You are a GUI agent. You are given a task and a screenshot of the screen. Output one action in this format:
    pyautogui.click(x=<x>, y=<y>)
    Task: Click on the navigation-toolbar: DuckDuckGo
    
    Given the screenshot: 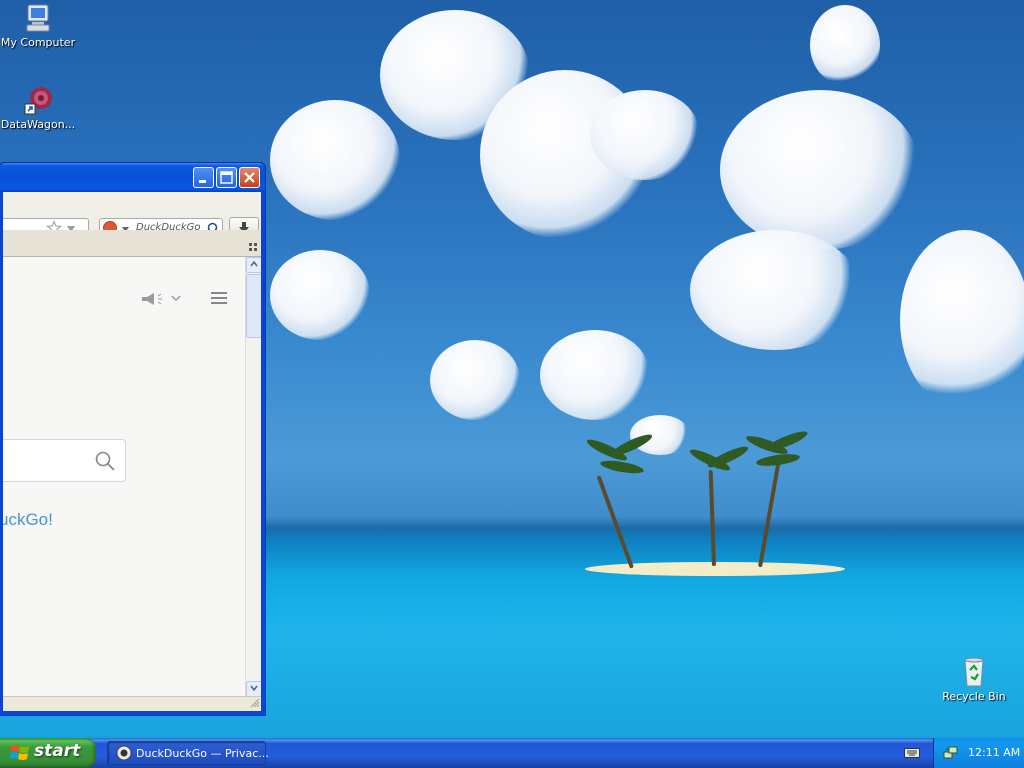 What is the action you would take?
    pyautogui.click(x=132, y=215)
    